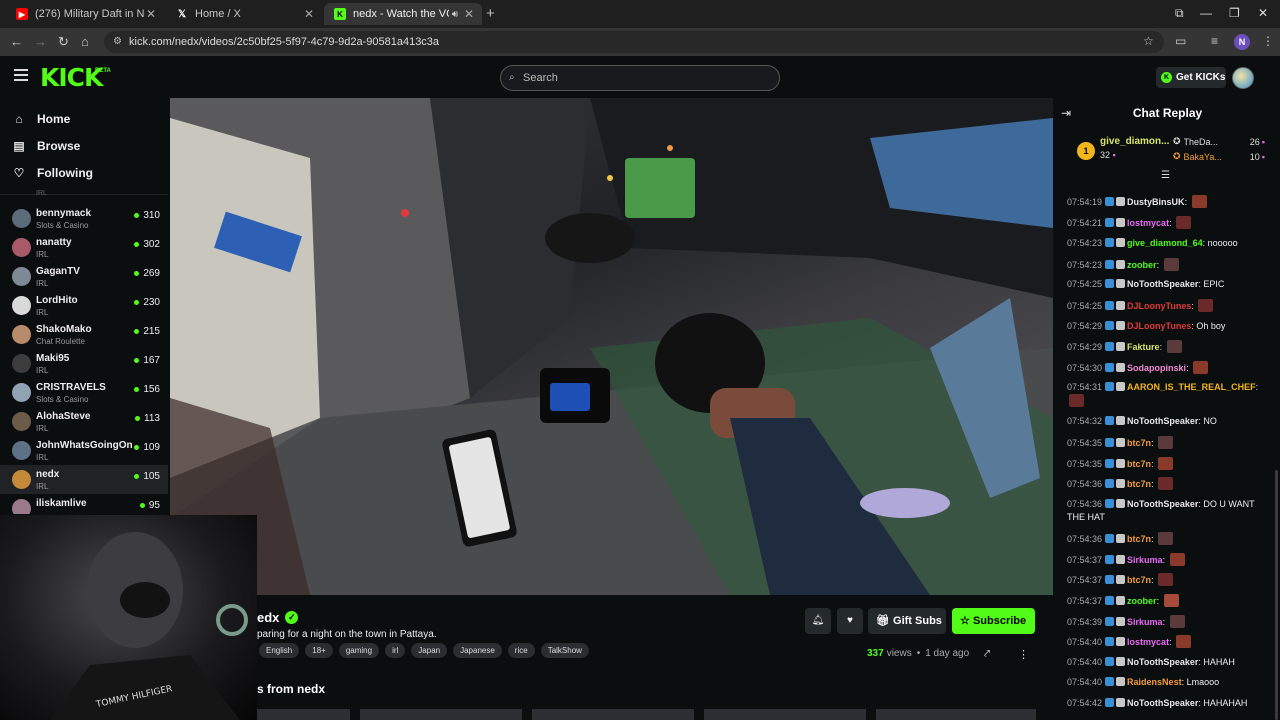 This screenshot has width=1280, height=720. What do you see at coordinates (1156, 368) in the screenshot?
I see `chat-username: Sodapopinski` at bounding box center [1156, 368].